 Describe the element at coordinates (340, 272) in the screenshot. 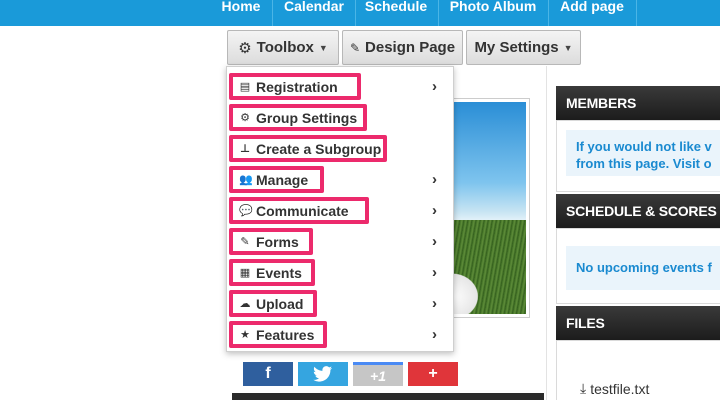

I see `menu-item-events: ▦ Events ›` at that location.